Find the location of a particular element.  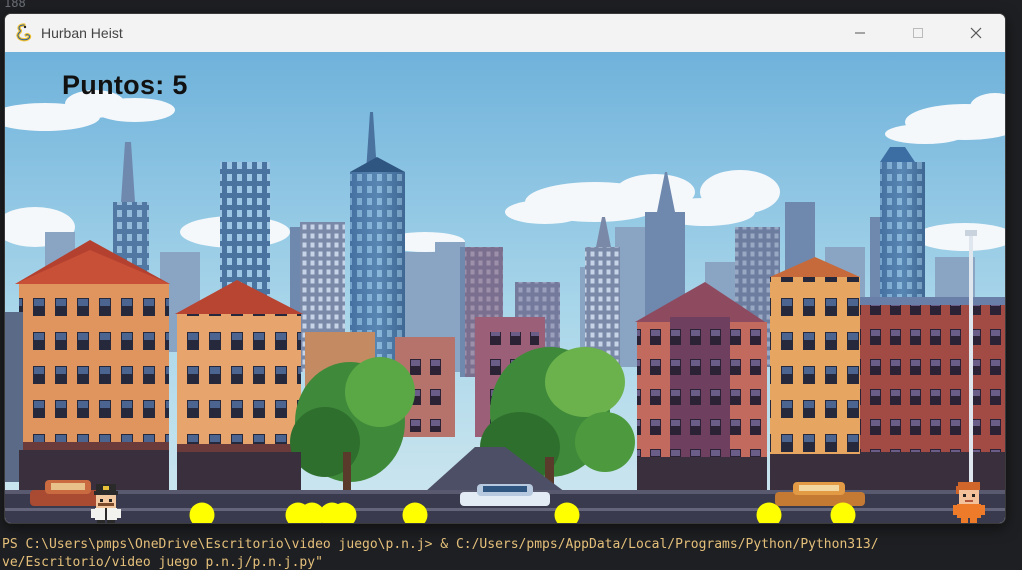

maximize-button is located at coordinates (918, 33).